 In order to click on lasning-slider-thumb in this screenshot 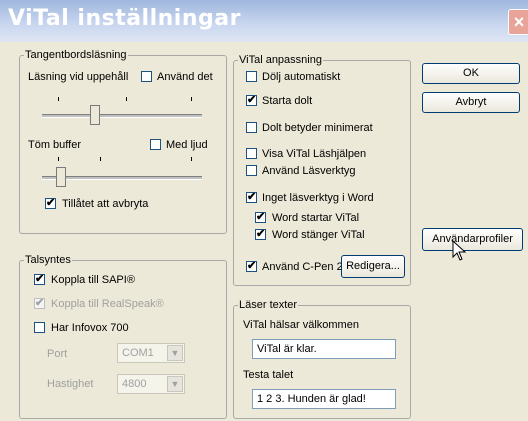, I will do `click(94, 115)`.